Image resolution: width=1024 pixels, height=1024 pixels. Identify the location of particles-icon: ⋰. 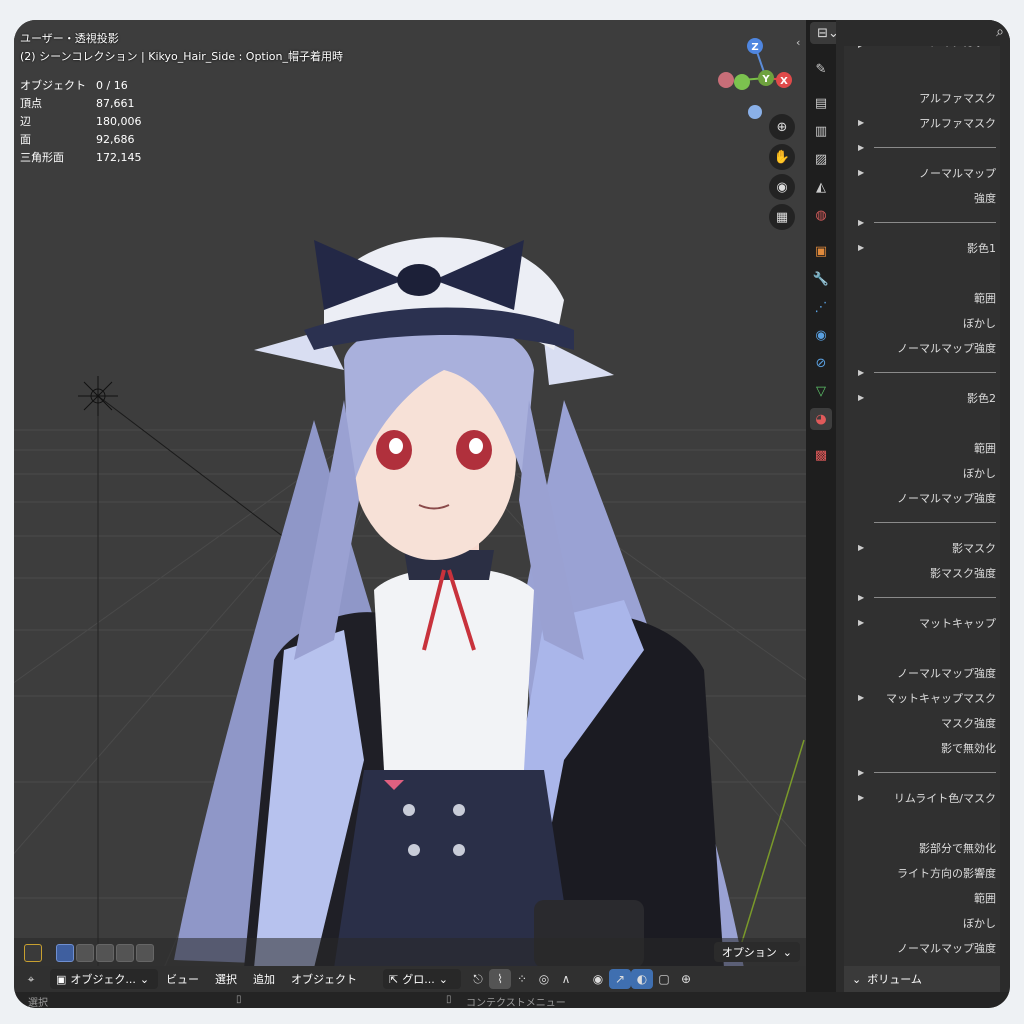
(821, 307).